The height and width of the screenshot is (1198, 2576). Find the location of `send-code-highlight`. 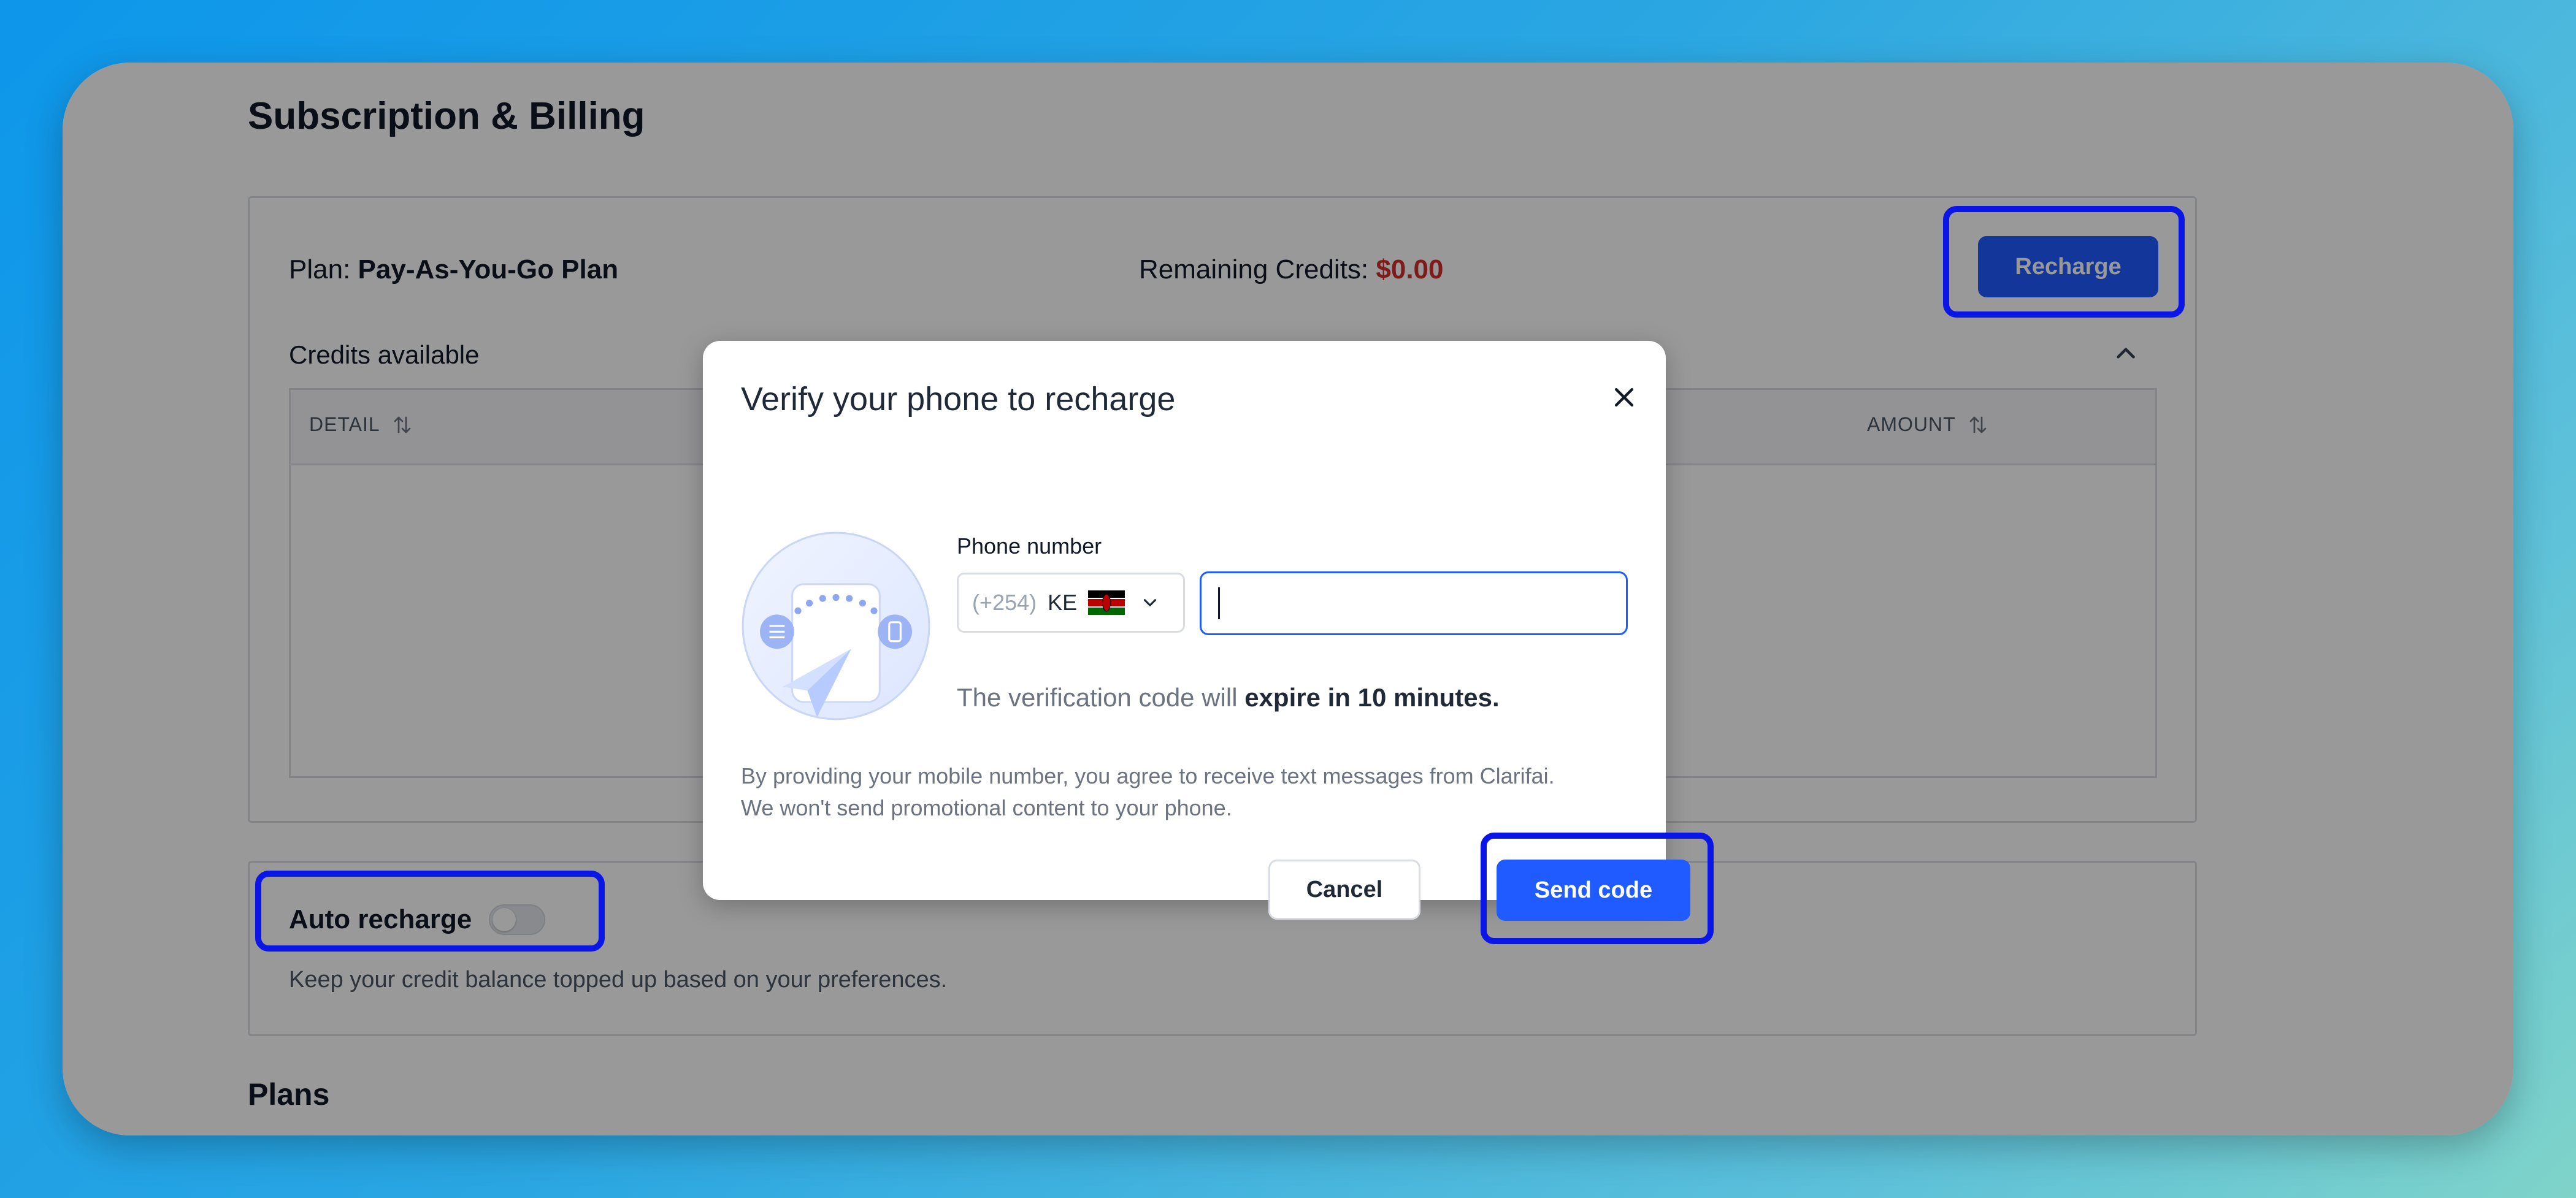

send-code-highlight is located at coordinates (1597, 888).